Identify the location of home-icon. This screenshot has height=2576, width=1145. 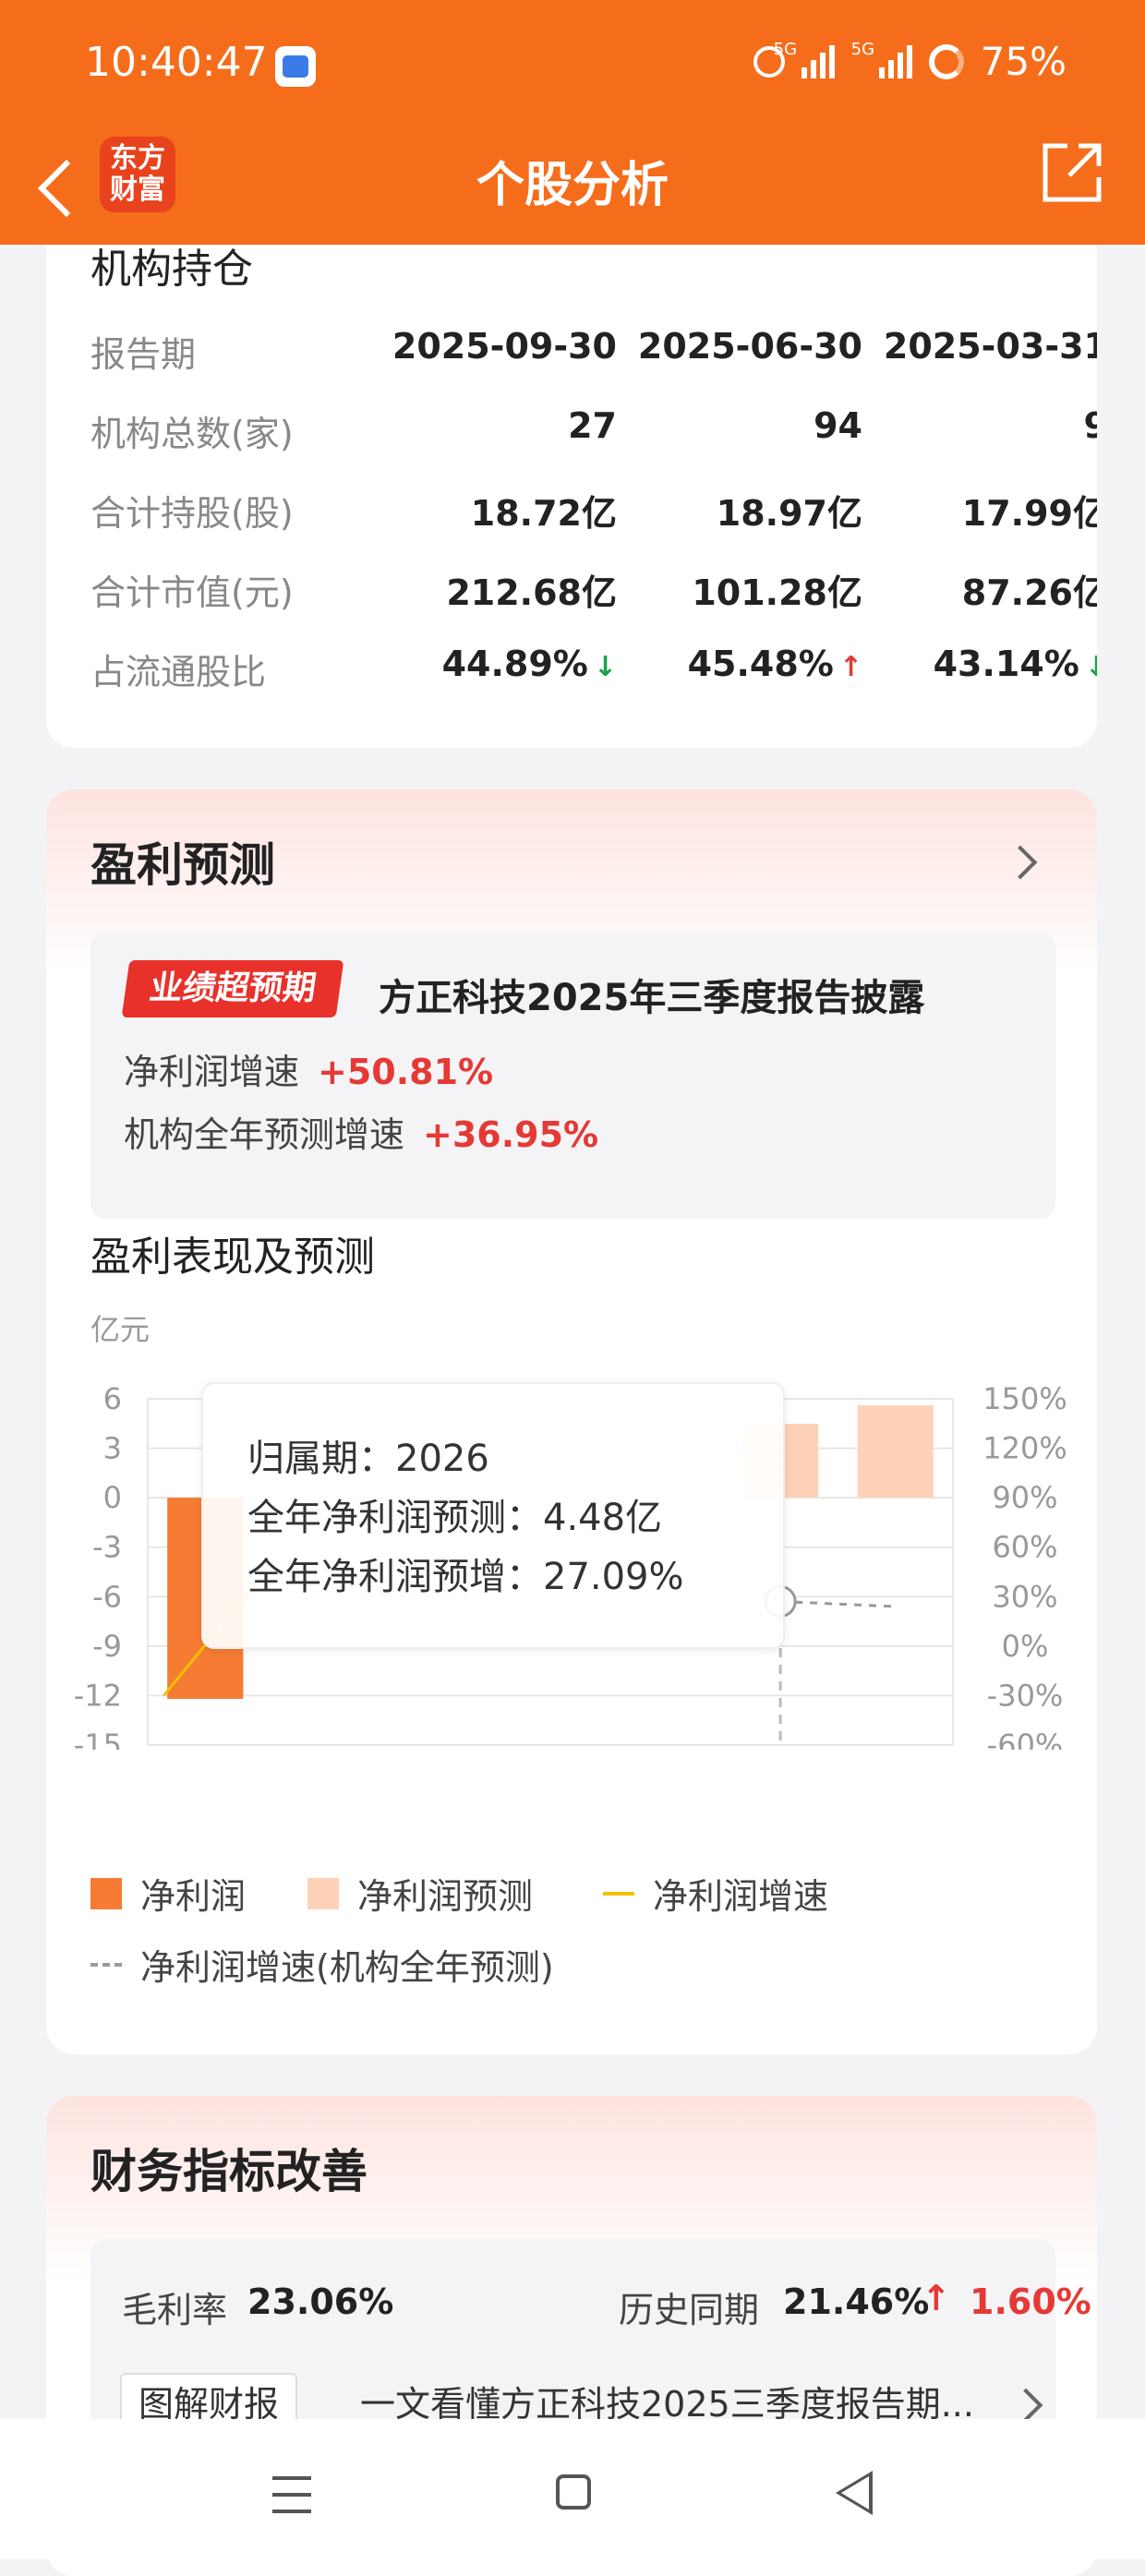
(573, 2492).